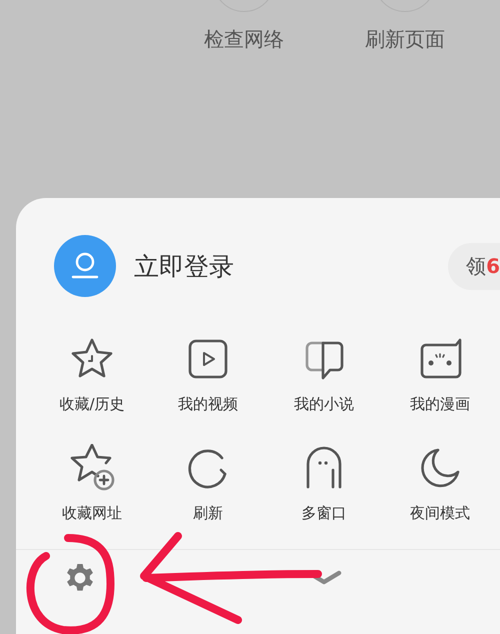 This screenshot has height=634, width=500. Describe the element at coordinates (208, 404) in the screenshot. I see `menu-label: 我的视频` at that location.